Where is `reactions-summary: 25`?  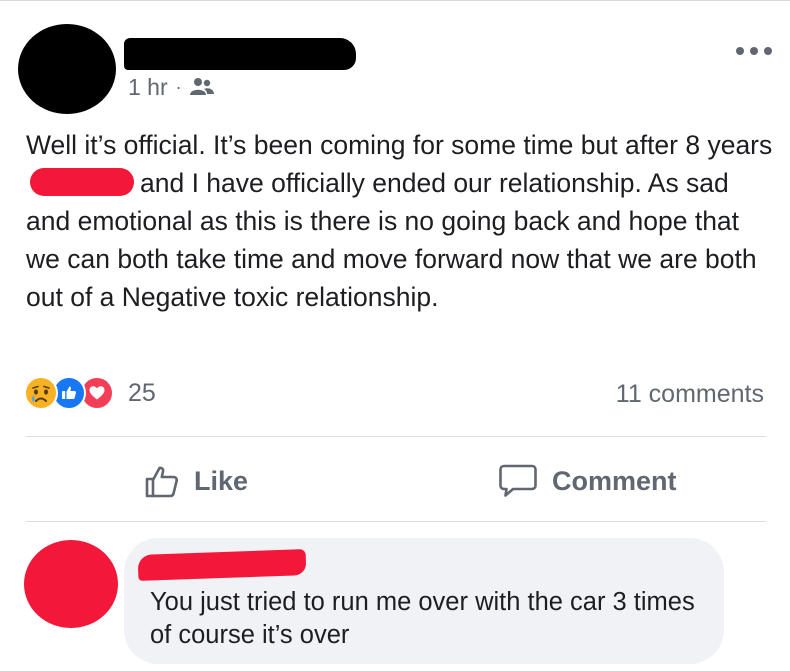
reactions-summary: 25 is located at coordinates (90, 393).